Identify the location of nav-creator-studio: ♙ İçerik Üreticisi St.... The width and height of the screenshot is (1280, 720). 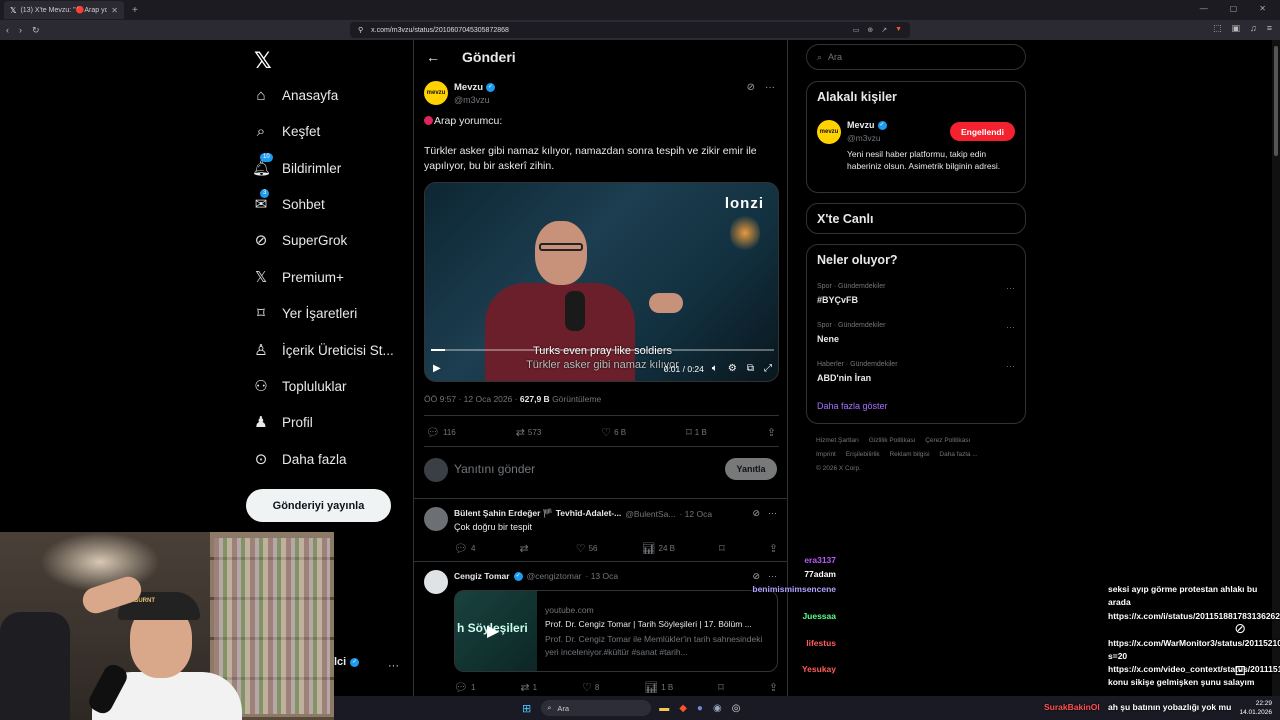
(323, 350).